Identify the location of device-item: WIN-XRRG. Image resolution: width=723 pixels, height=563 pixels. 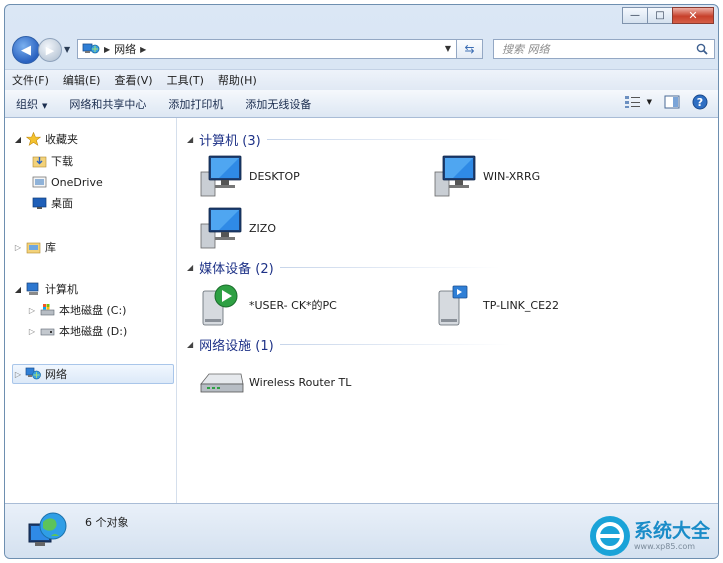
(486, 176).